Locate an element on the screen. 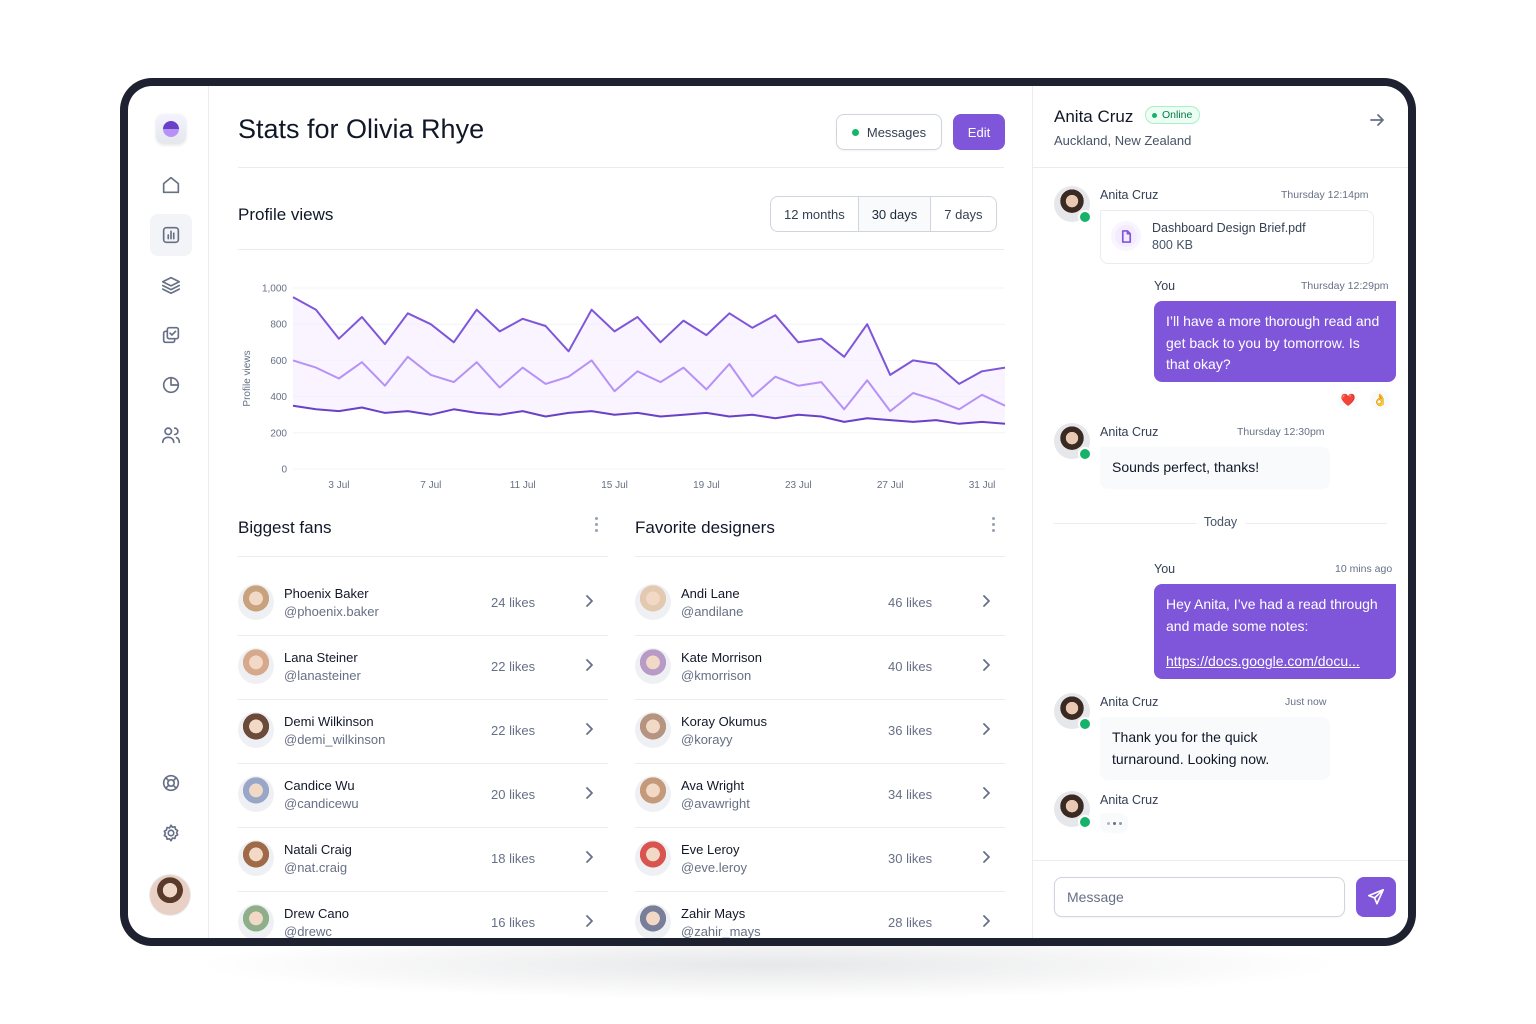 This screenshot has height=1024, width=1536. message-time: Thursday 12:29pm is located at coordinates (1345, 286).